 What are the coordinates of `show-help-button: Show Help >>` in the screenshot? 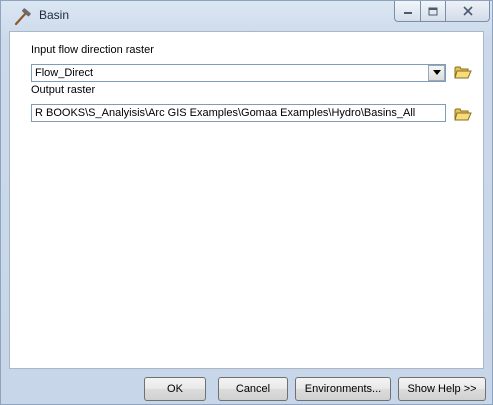 It's located at (442, 389).